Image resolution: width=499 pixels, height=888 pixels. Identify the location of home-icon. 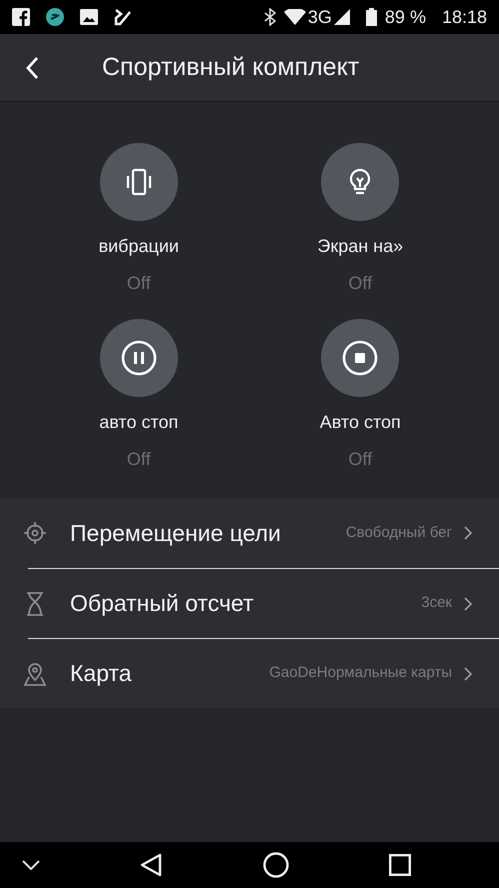
(275, 865).